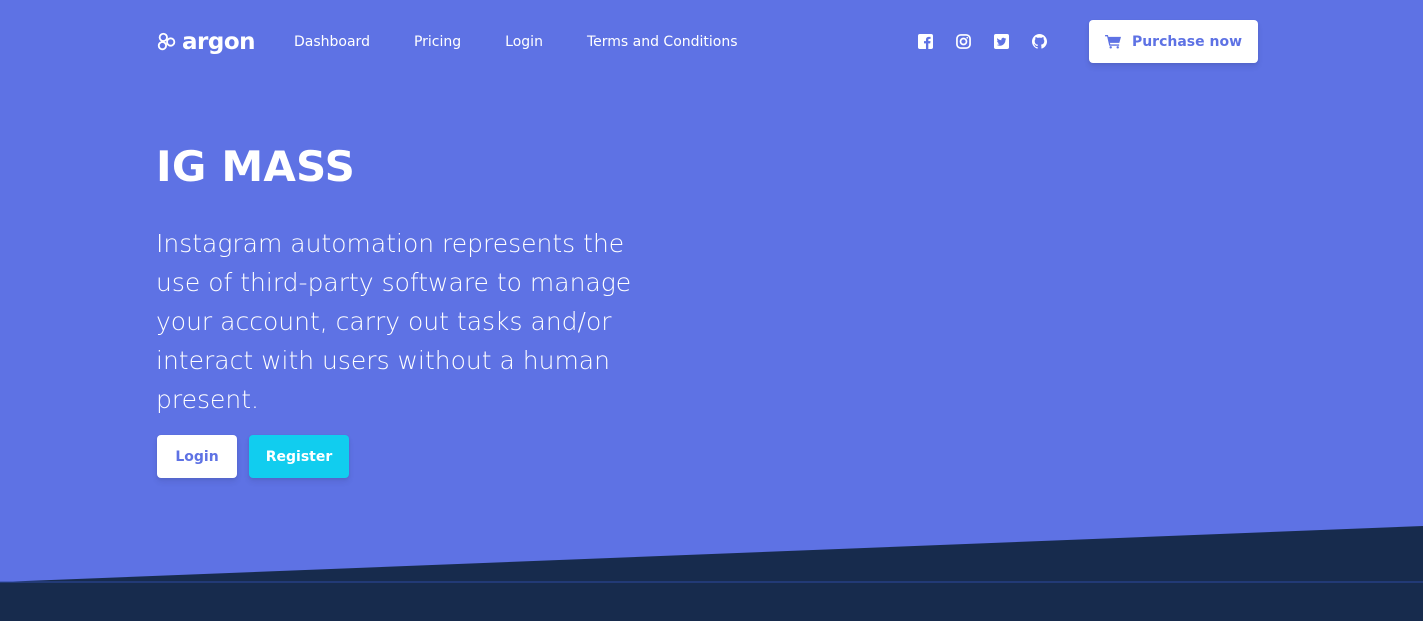  What do you see at coordinates (662, 42) in the screenshot?
I see `nav-link-terms: Terms and Conditions` at bounding box center [662, 42].